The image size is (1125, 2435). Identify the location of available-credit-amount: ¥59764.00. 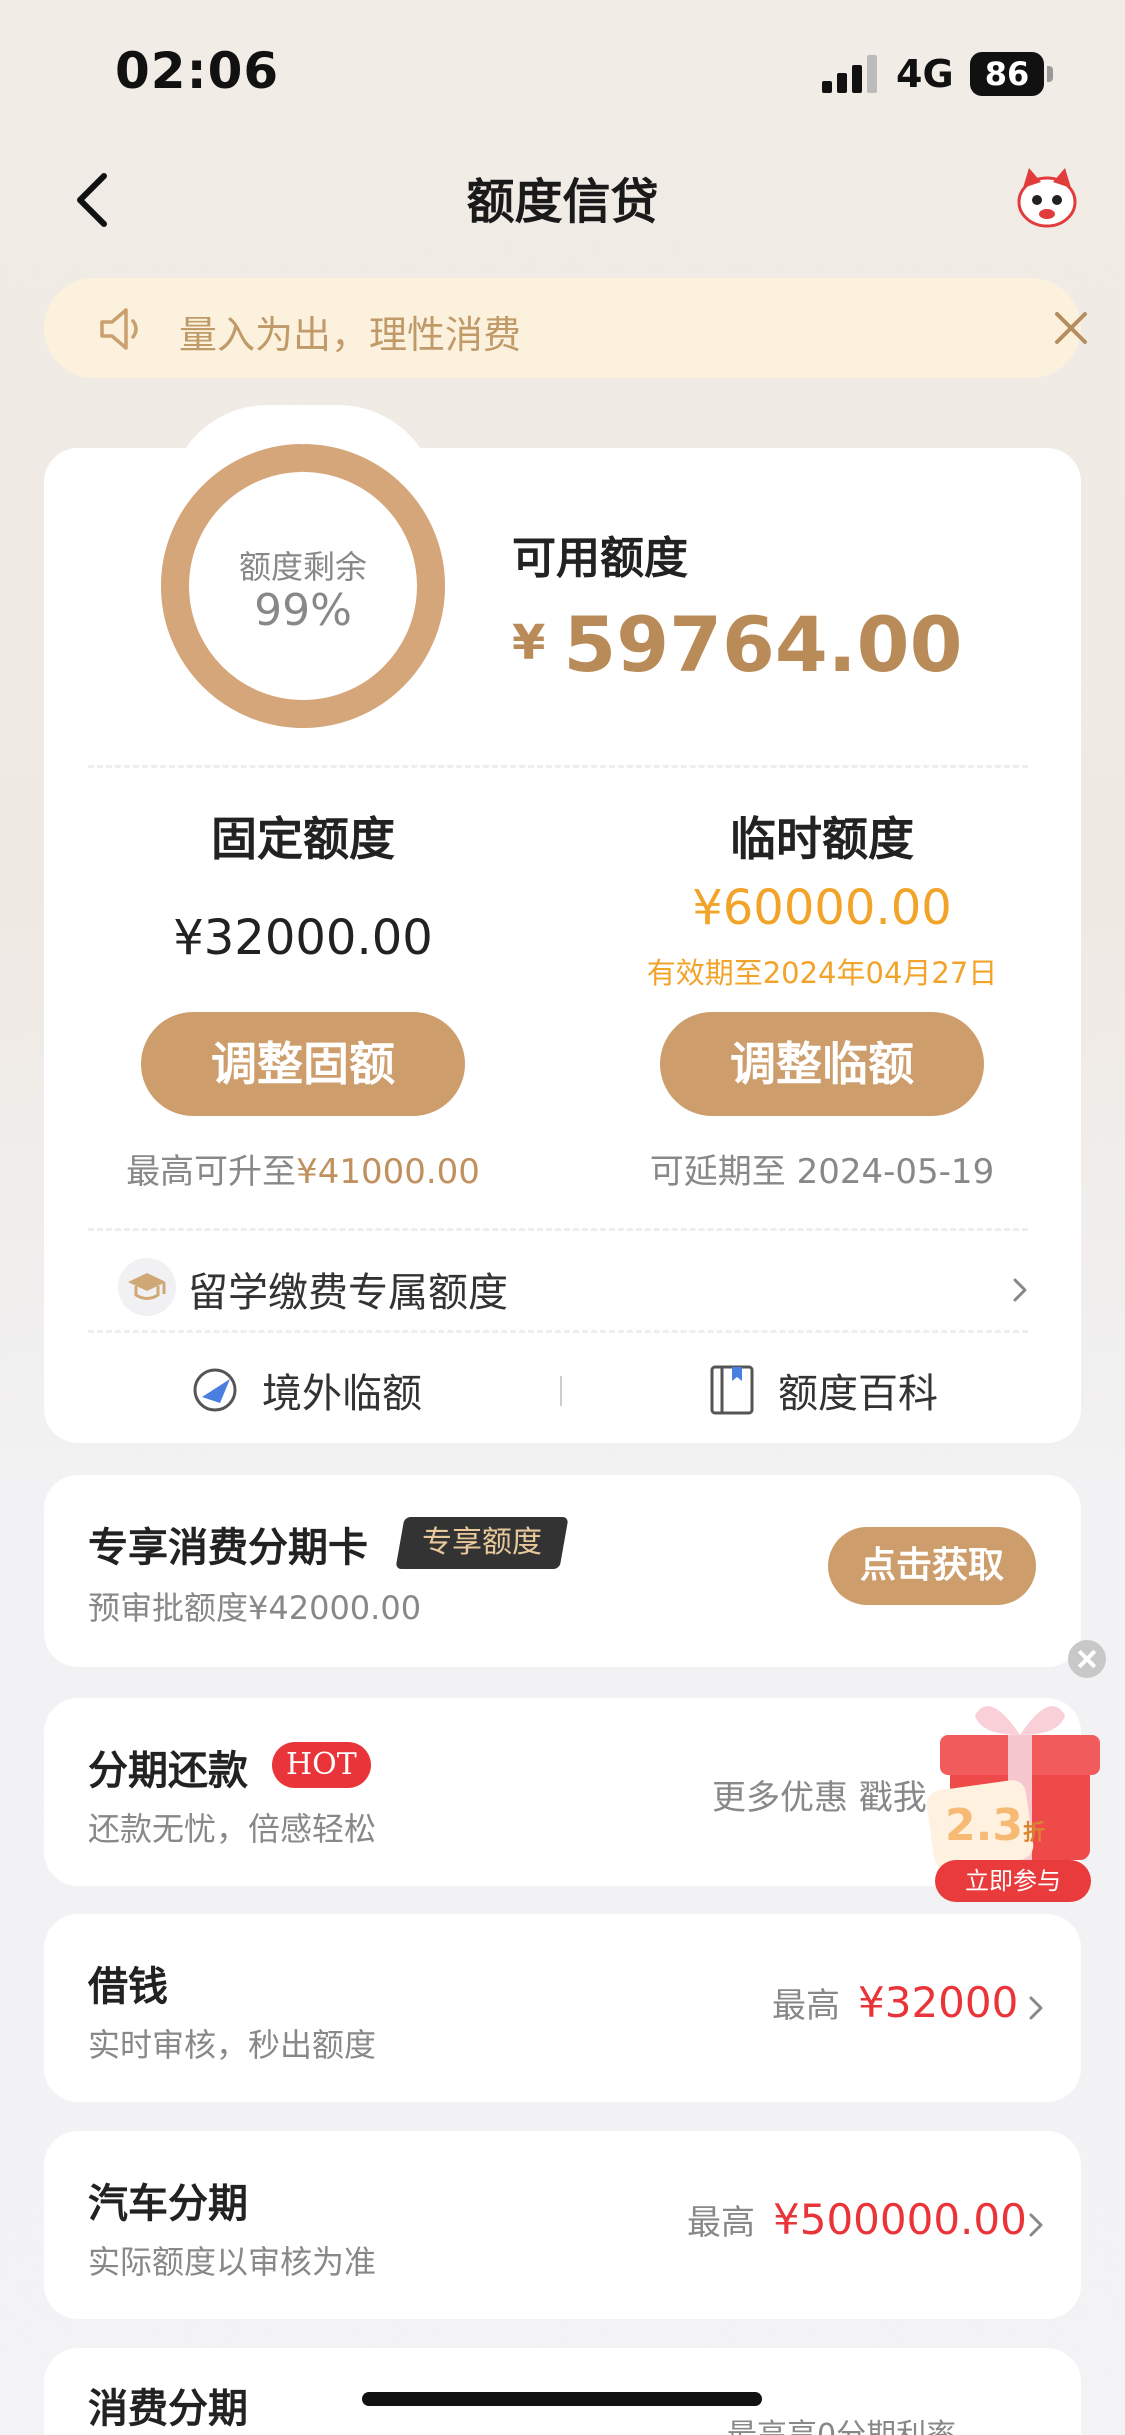
(737, 644).